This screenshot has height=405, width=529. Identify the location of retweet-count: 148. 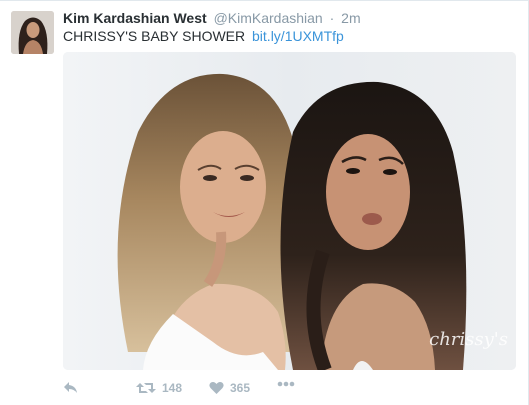
(172, 388).